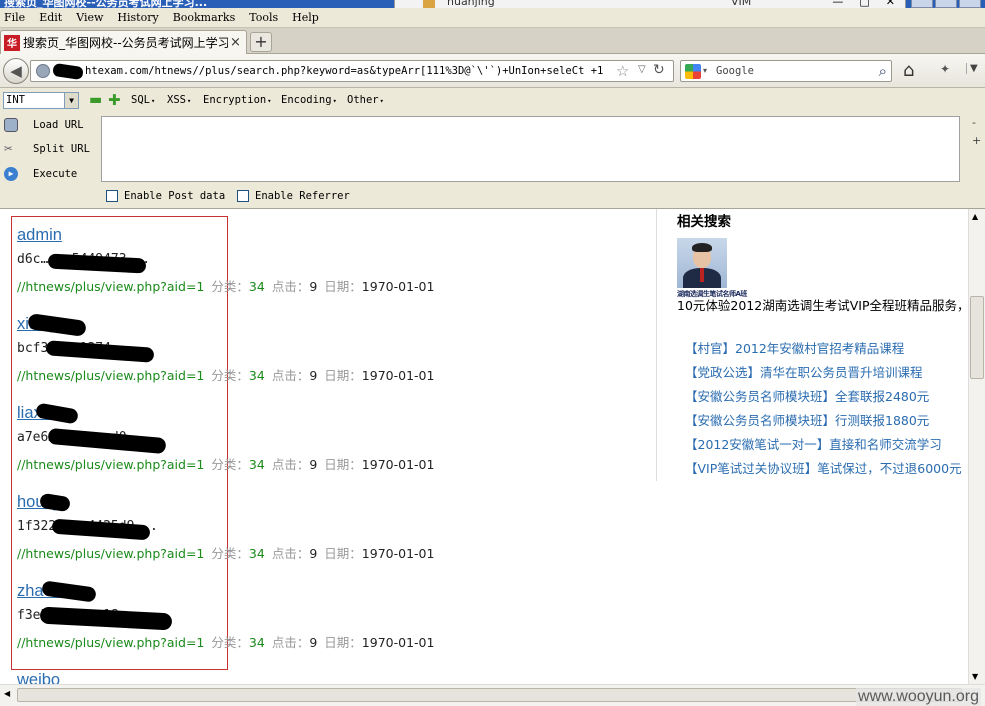  I want to click on execute-label: Execute, so click(55, 174).